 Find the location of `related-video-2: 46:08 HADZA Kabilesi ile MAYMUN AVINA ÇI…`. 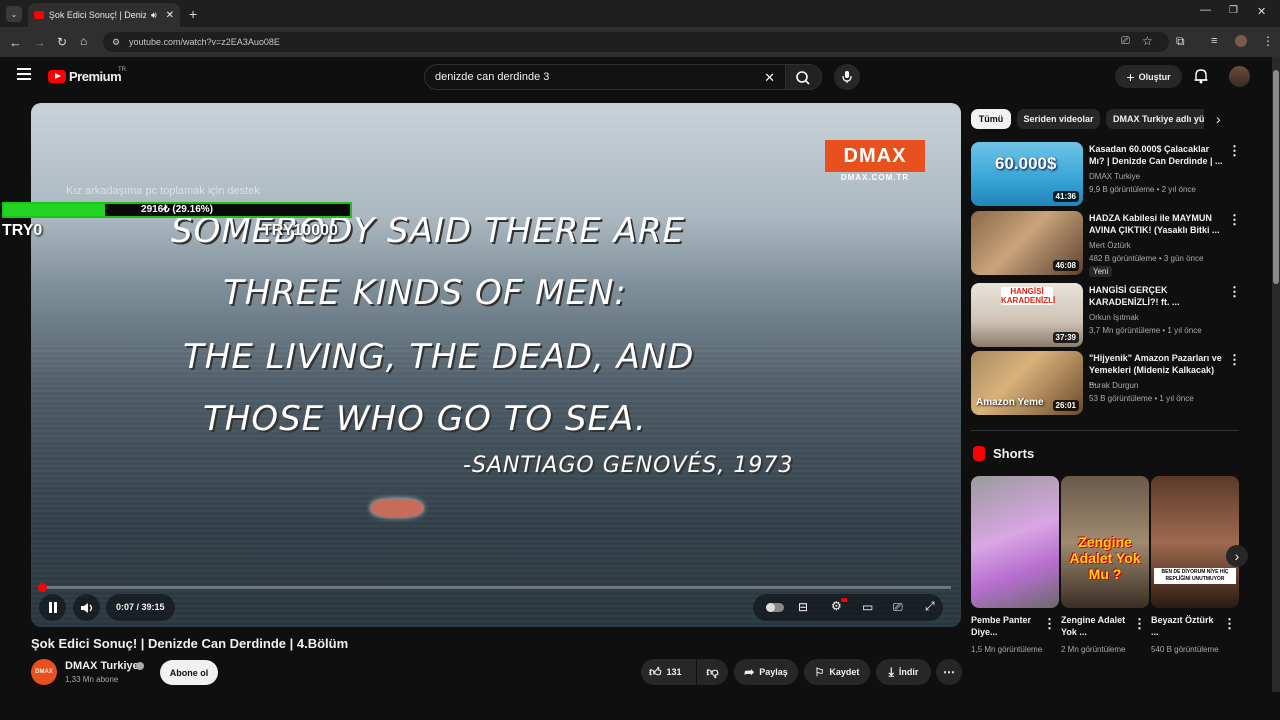

related-video-2: 46:08 HADZA Kabilesi ile MAYMUN AVINA ÇI… is located at coordinates (1106, 244).